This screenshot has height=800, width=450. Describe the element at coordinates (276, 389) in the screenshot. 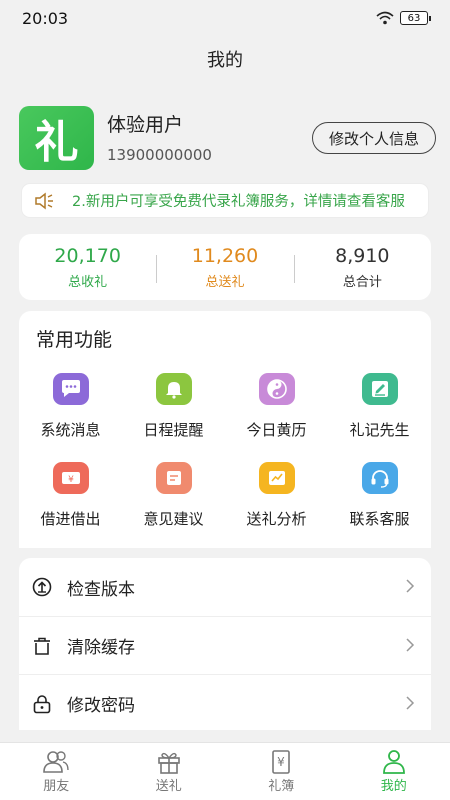

I see `yin-yang-icon` at that location.